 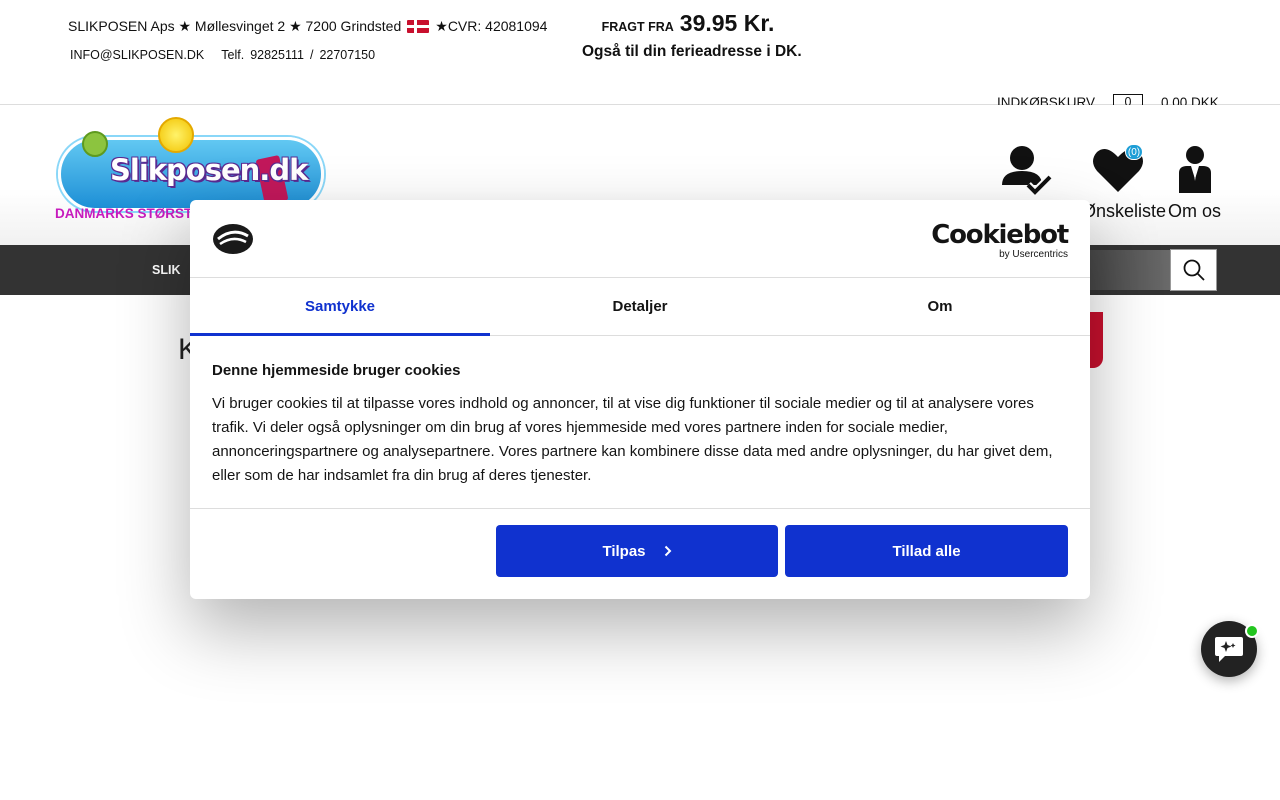 I want to click on shipping-price: 39.95 Kr., so click(x=727, y=23).